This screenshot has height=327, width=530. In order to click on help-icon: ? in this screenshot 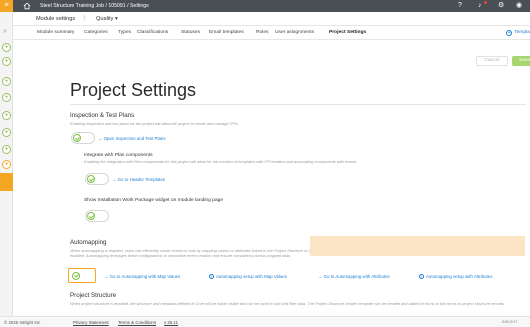, I will do `click(460, 6)`.